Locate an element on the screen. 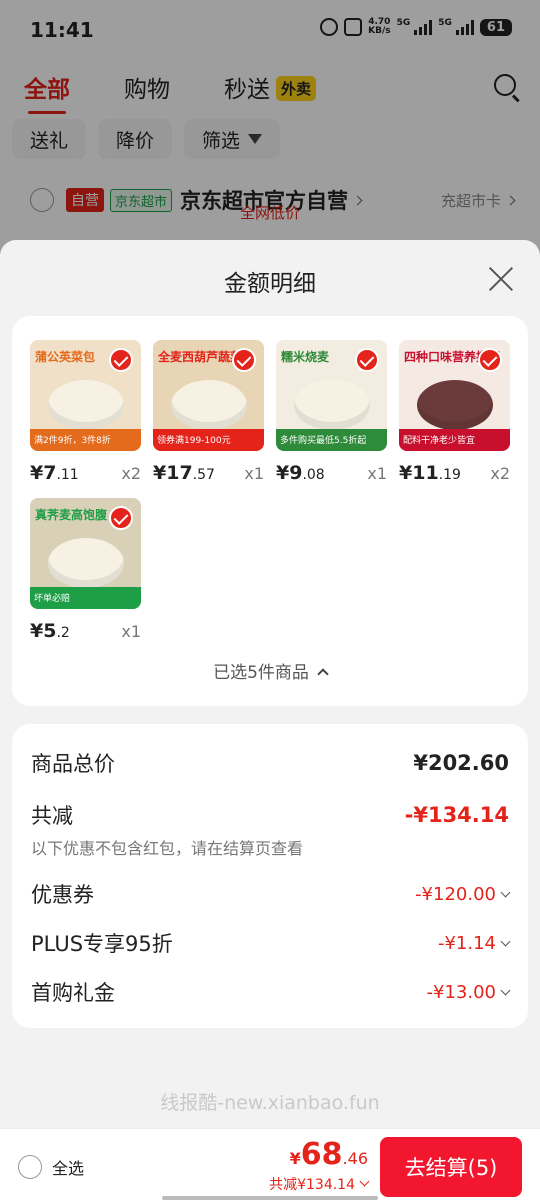 The image size is (540, 1204). sheet-title: 金额明细 is located at coordinates (270, 284).